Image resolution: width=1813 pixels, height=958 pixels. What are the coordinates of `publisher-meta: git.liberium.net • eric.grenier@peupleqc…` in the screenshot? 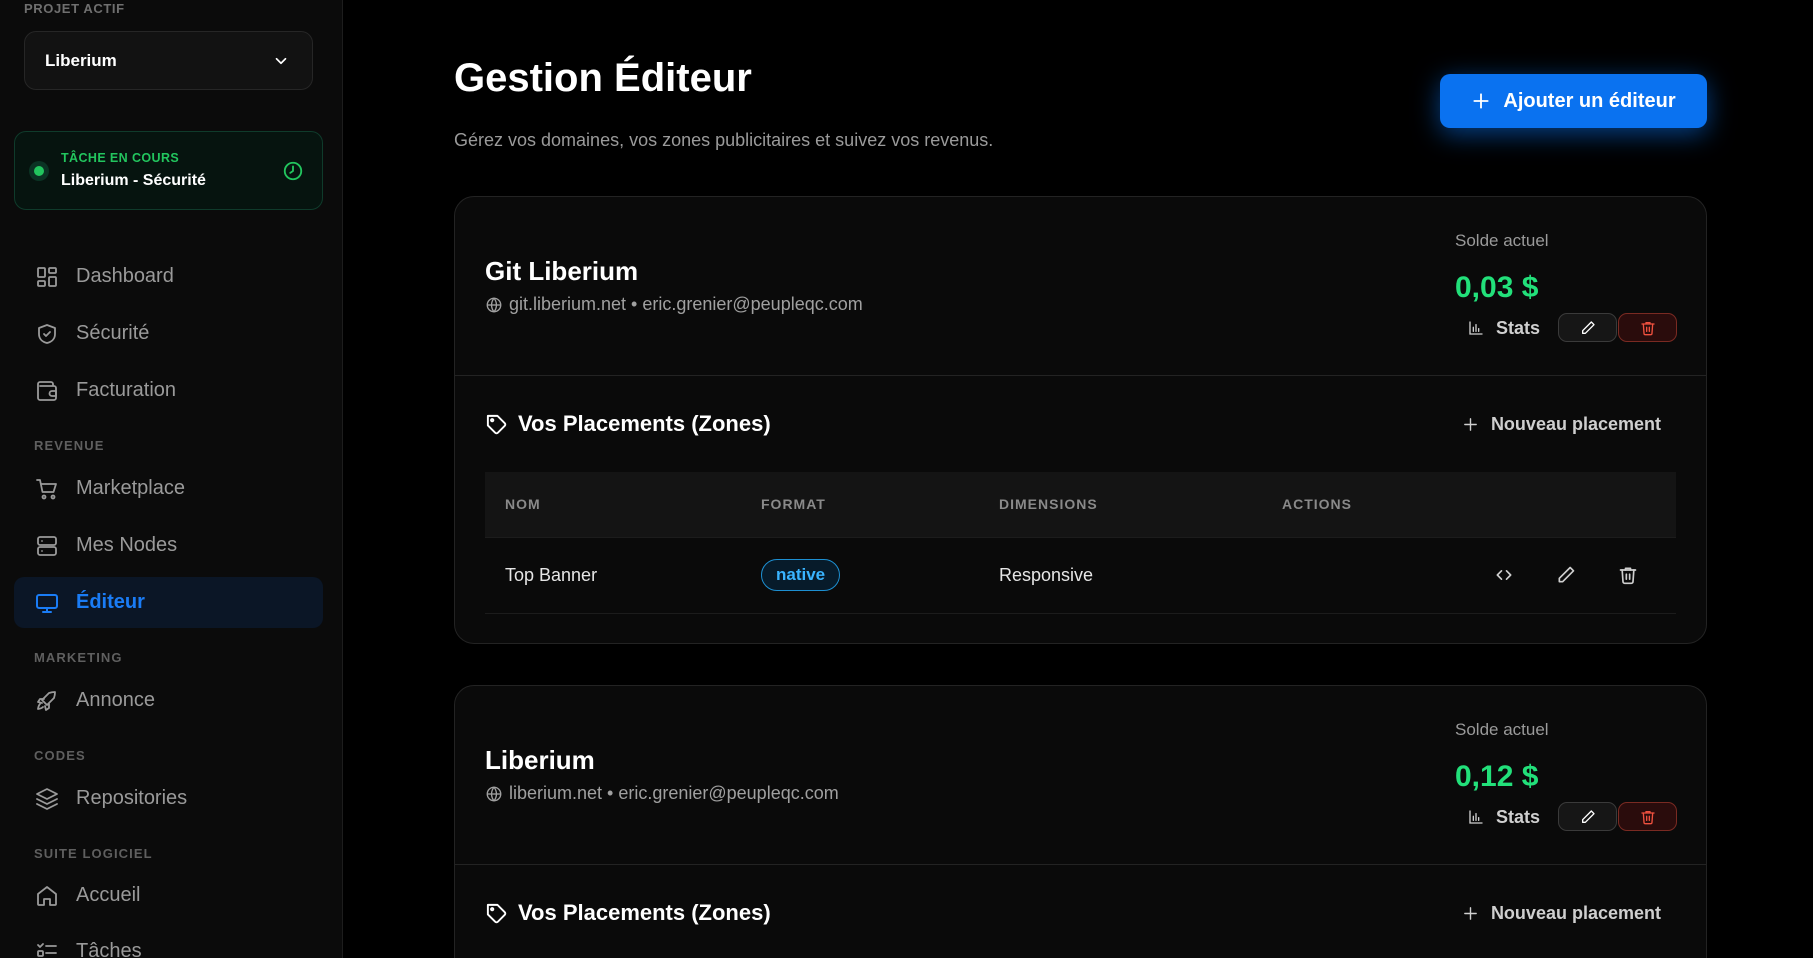 It's located at (674, 304).